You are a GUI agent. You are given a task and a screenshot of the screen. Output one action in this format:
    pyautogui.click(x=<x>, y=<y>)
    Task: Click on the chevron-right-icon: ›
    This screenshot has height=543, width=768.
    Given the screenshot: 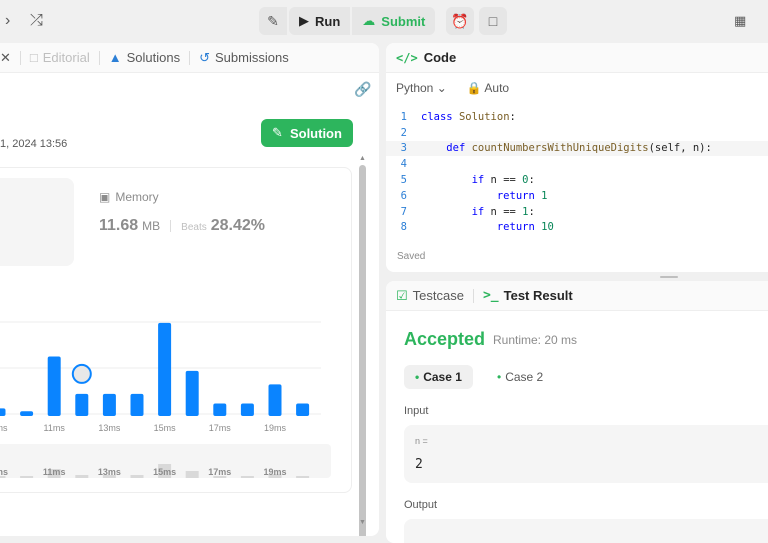 What is the action you would take?
    pyautogui.click(x=7, y=21)
    